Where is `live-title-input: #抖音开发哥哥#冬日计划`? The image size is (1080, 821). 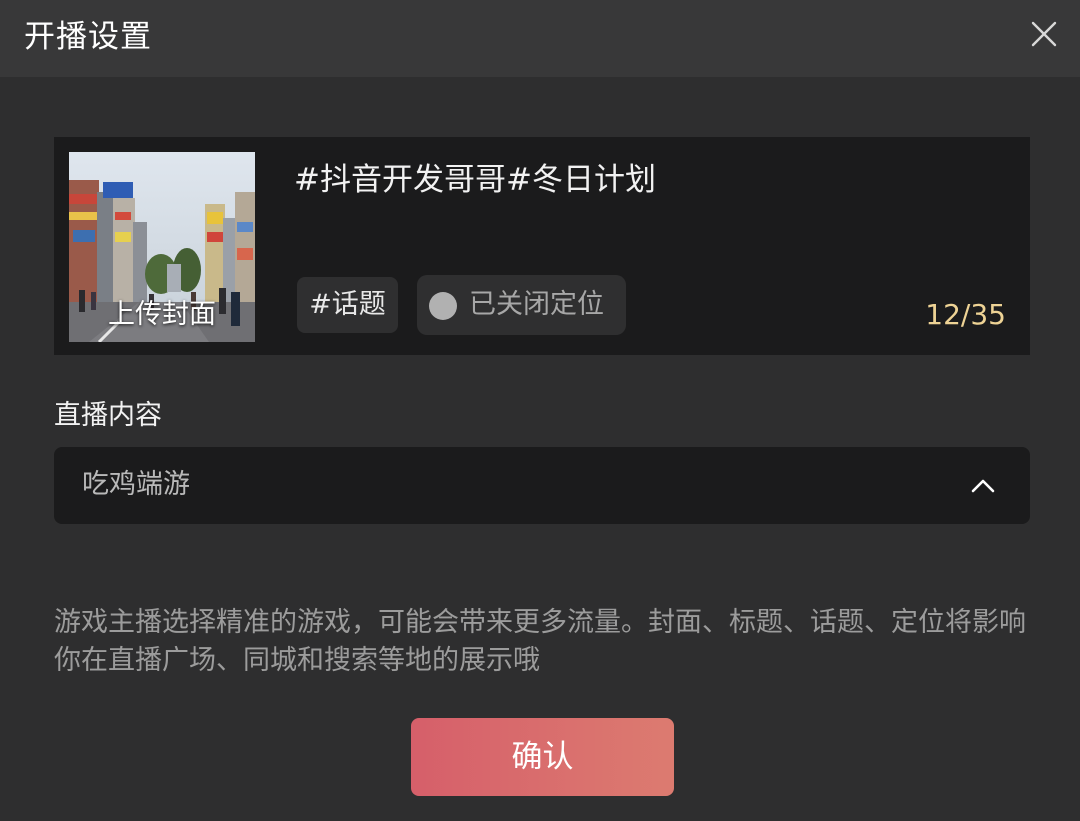 live-title-input: #抖音开发哥哥#冬日计划 is located at coordinates (475, 180).